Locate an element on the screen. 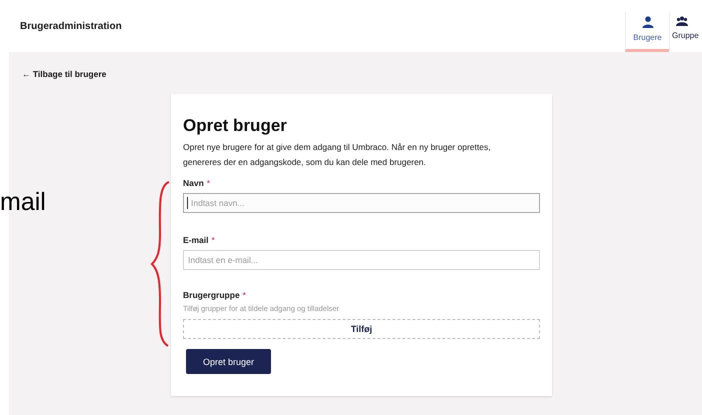  add-group-button: Tilføj is located at coordinates (361, 329).